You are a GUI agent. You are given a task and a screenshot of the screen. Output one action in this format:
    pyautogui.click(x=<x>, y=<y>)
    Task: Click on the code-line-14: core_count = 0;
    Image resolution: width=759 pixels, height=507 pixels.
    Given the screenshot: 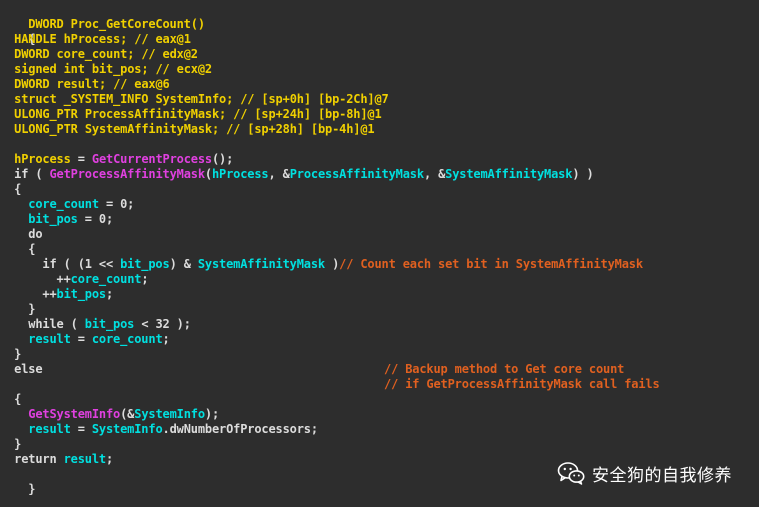 What is the action you would take?
    pyautogui.click(x=67, y=204)
    